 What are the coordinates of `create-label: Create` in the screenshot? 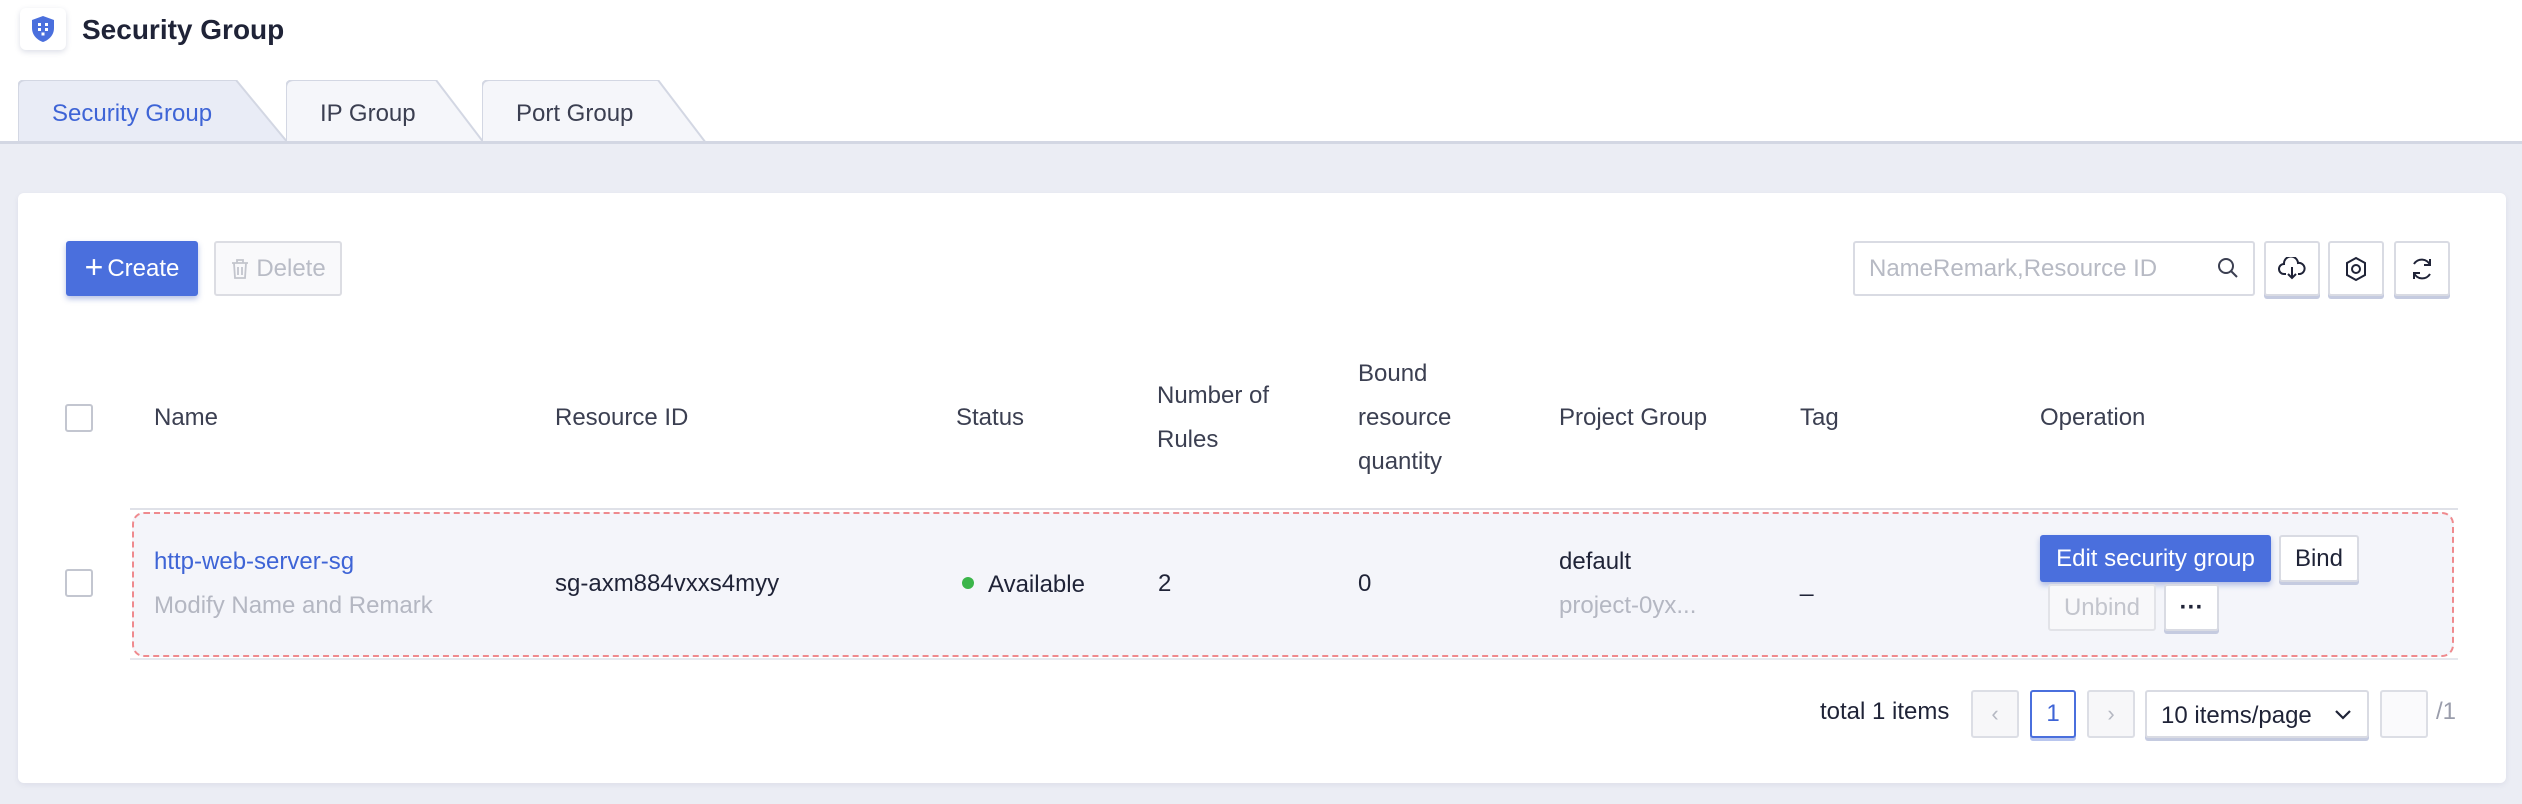 It's located at (143, 268).